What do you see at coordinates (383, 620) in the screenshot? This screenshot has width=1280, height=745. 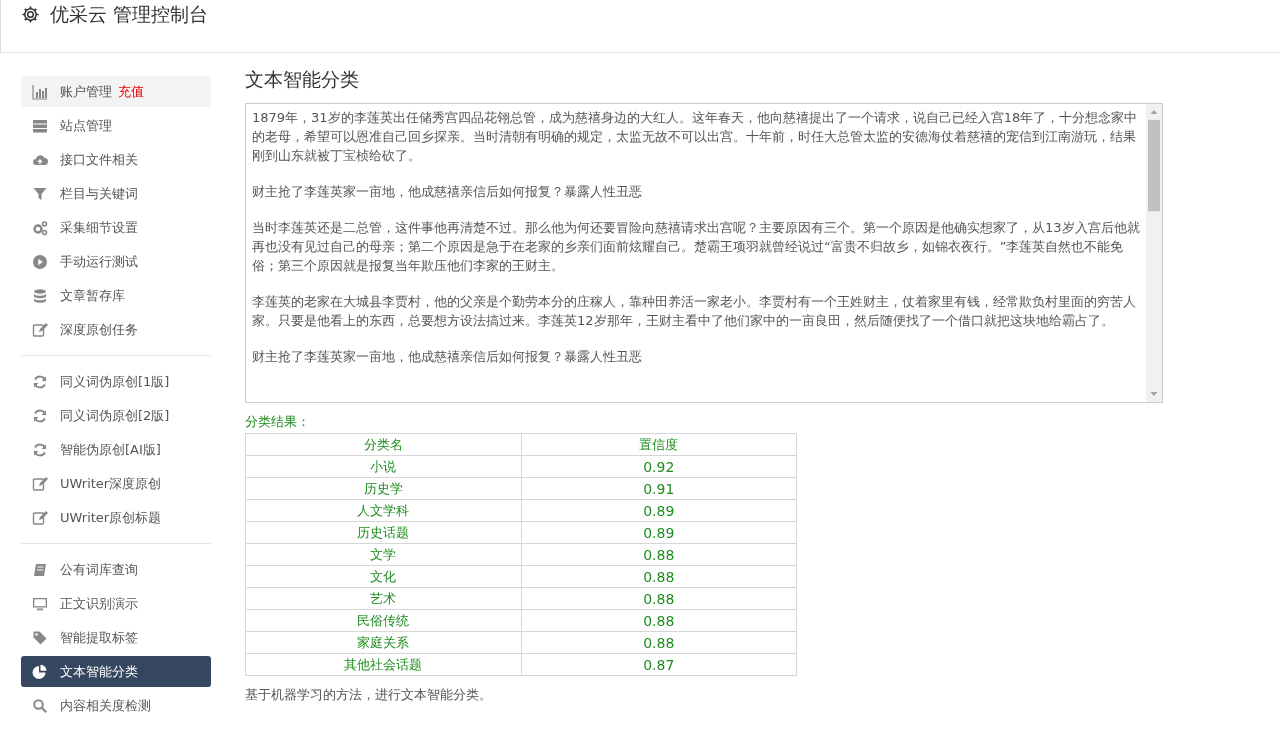 I see `table-cell: 民俗传统` at bounding box center [383, 620].